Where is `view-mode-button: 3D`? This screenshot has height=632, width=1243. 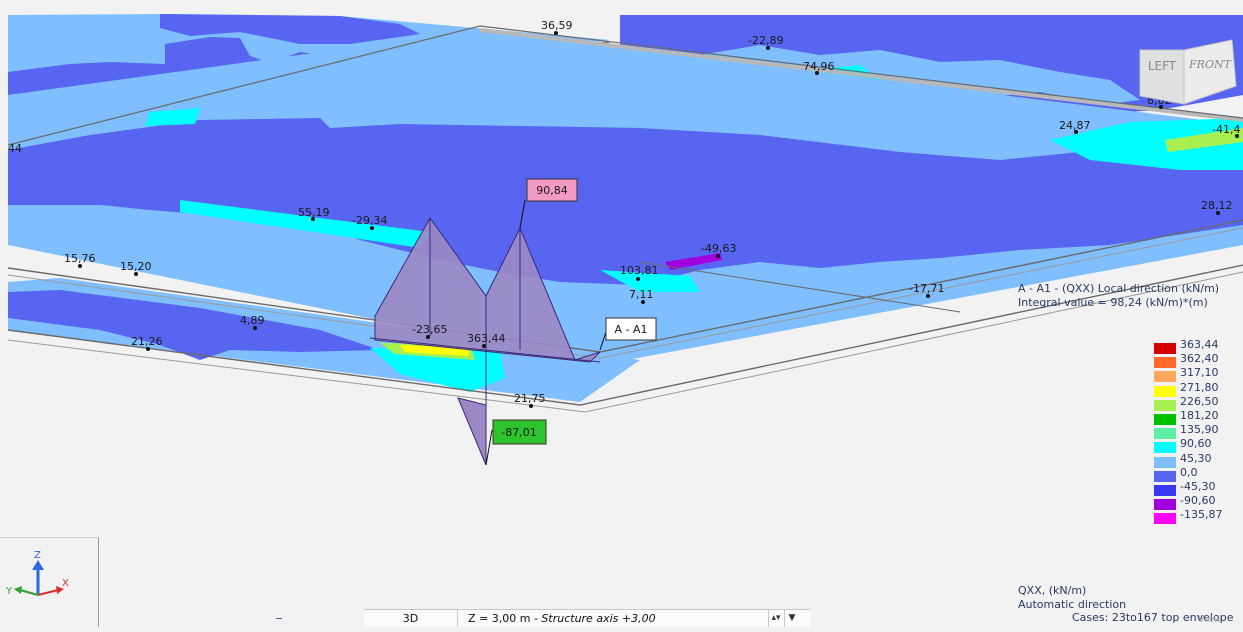
view-mode-button: 3D is located at coordinates (411, 618).